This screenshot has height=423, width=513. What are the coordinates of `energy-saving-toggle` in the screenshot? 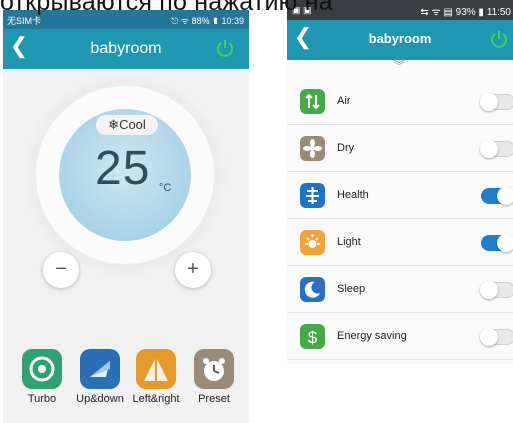 It's located at (496, 337).